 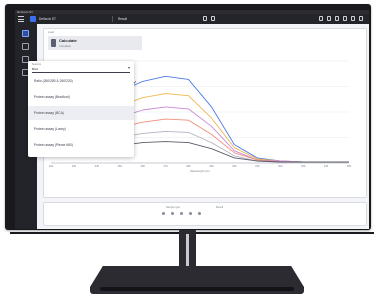 What do you see at coordinates (209, 19) in the screenshot?
I see `center-toolbar` at bounding box center [209, 19].